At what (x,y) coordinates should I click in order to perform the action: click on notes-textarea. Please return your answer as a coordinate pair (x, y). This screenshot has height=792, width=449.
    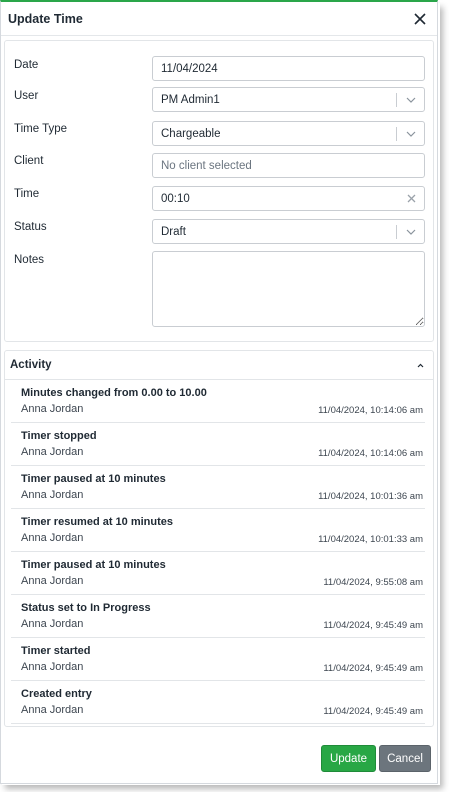
    Looking at the image, I should click on (288, 289).